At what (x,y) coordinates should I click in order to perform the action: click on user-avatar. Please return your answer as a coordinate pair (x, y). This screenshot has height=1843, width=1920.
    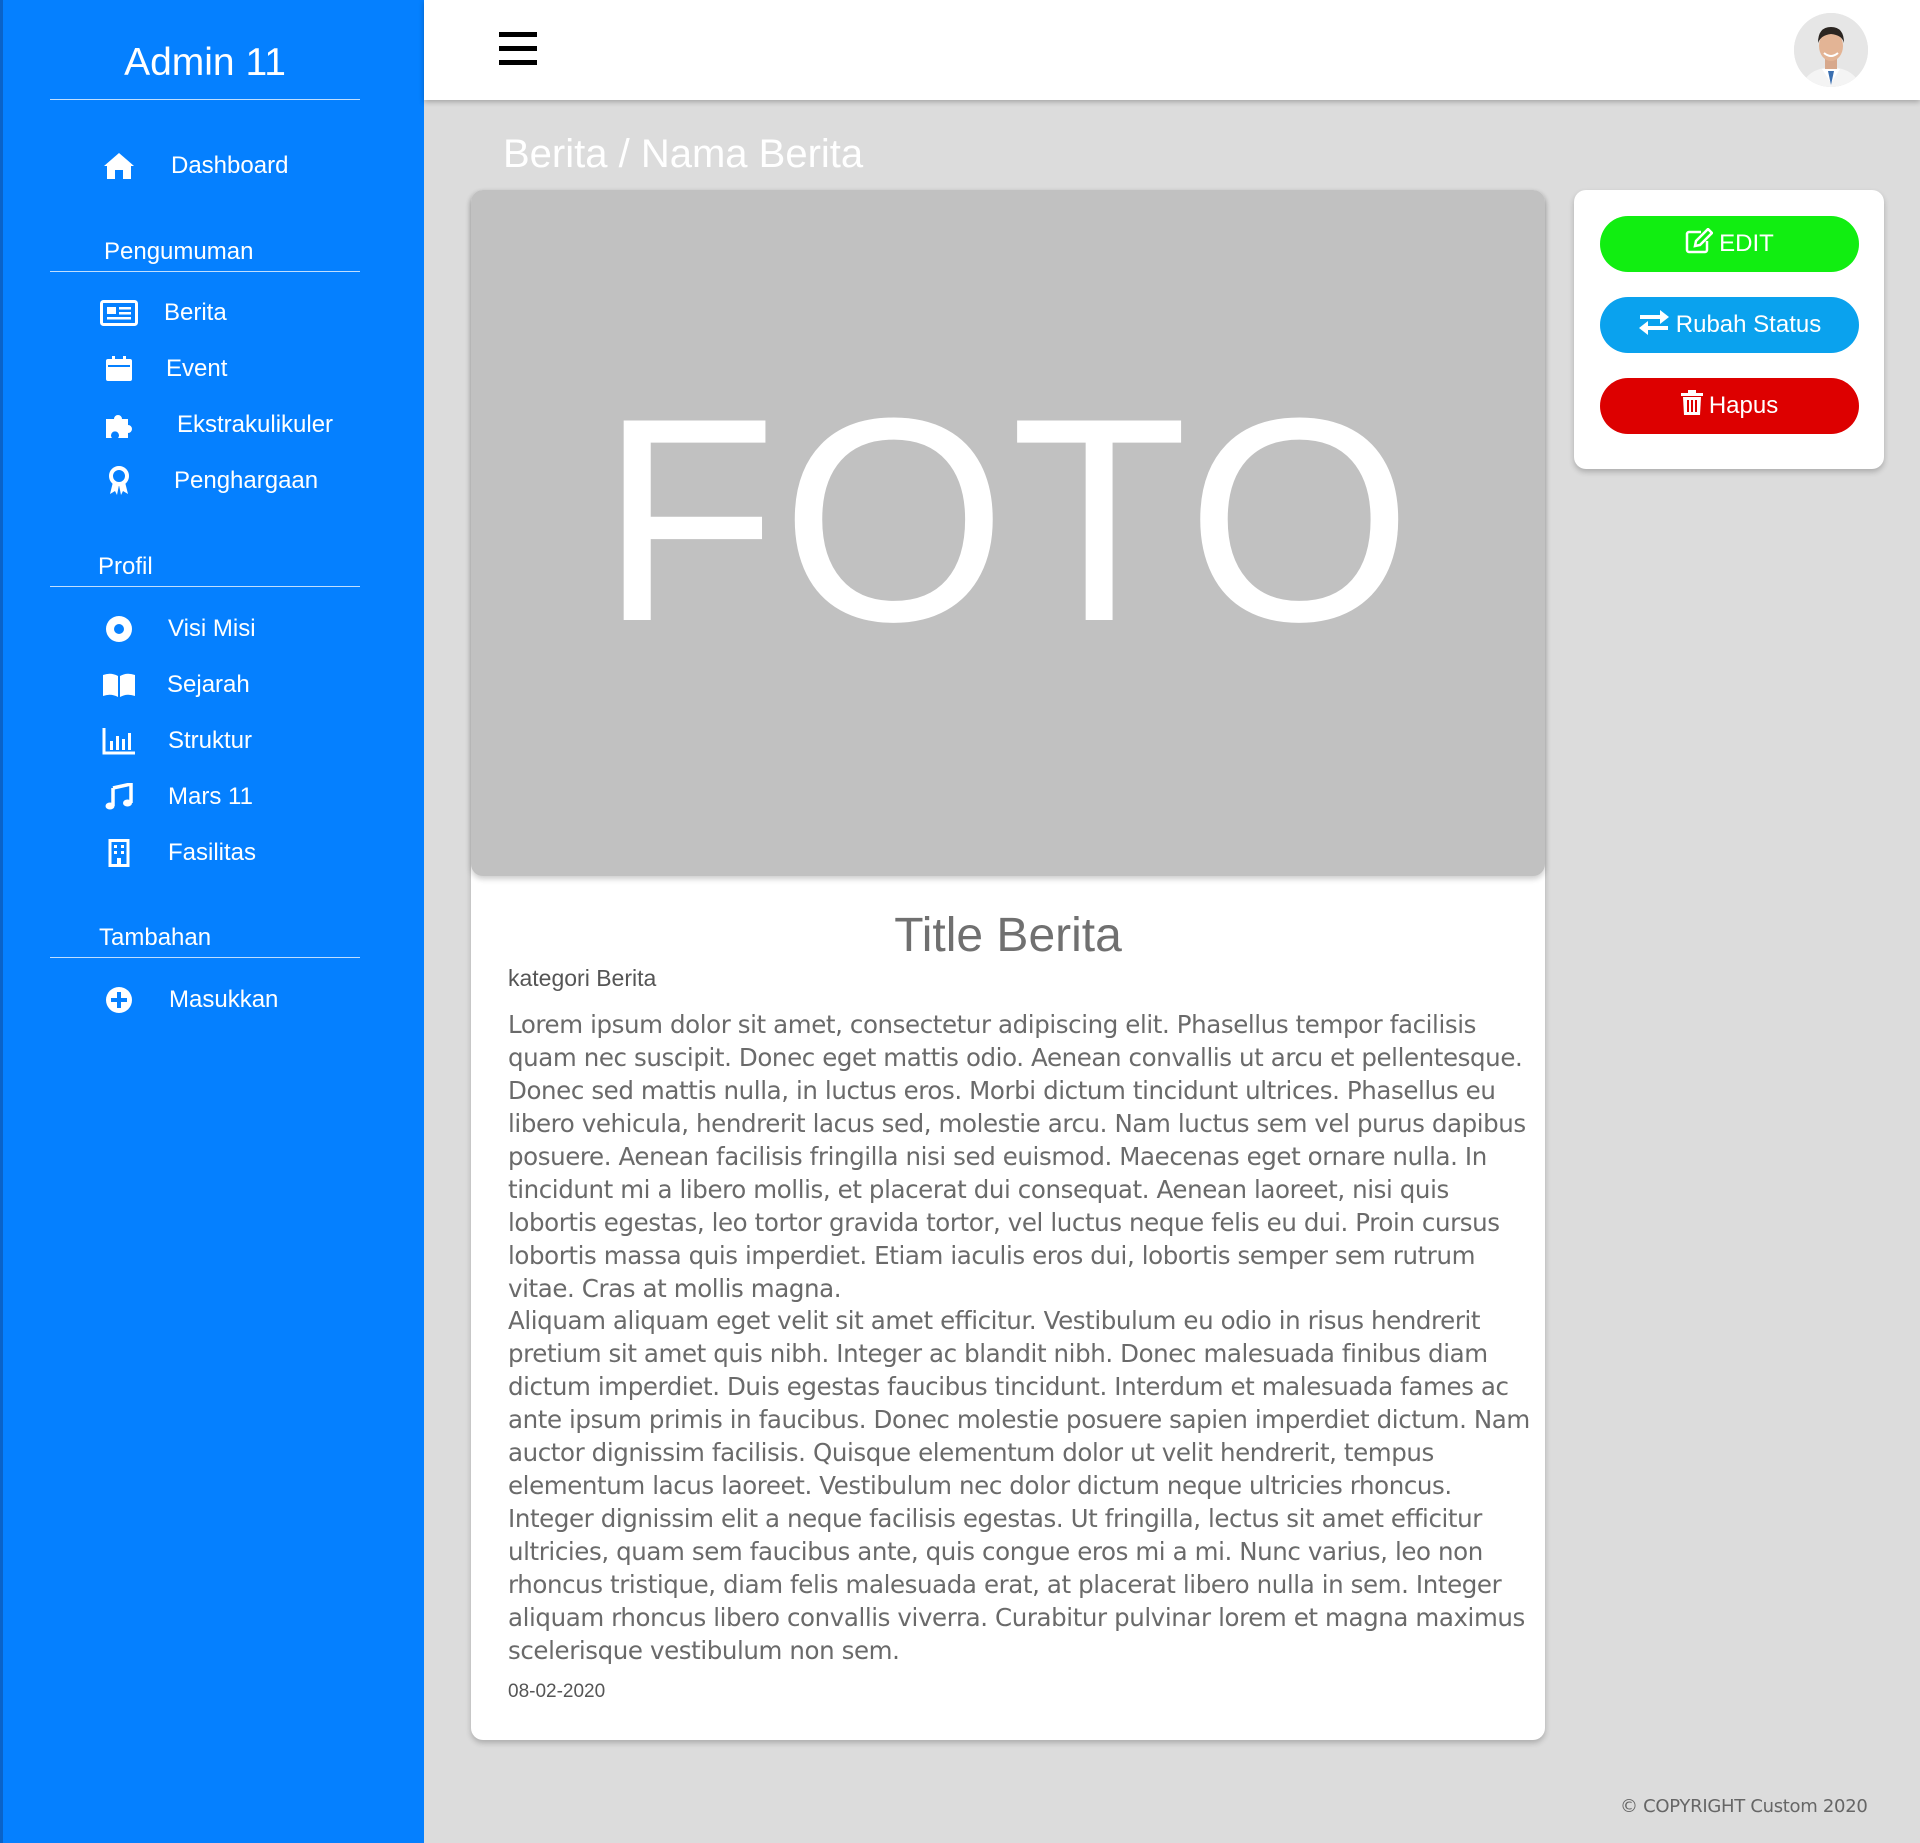
    Looking at the image, I should click on (1831, 50).